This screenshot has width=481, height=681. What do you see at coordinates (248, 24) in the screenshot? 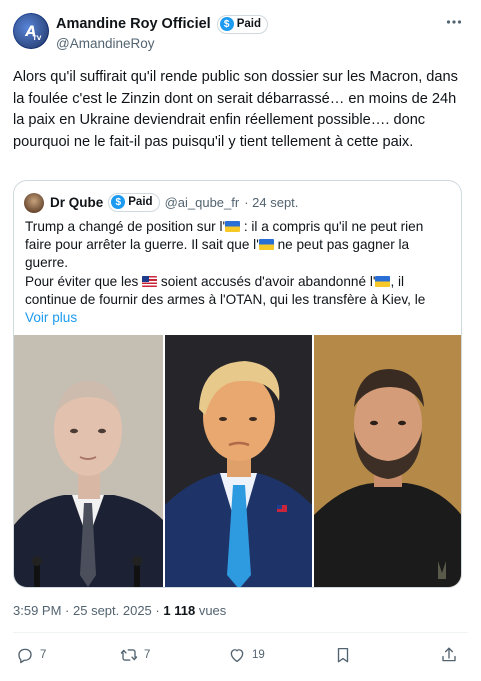
I see `paid-badge-label: Paid` at bounding box center [248, 24].